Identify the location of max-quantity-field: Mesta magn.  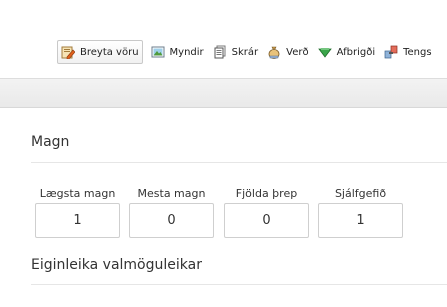
(171, 212).